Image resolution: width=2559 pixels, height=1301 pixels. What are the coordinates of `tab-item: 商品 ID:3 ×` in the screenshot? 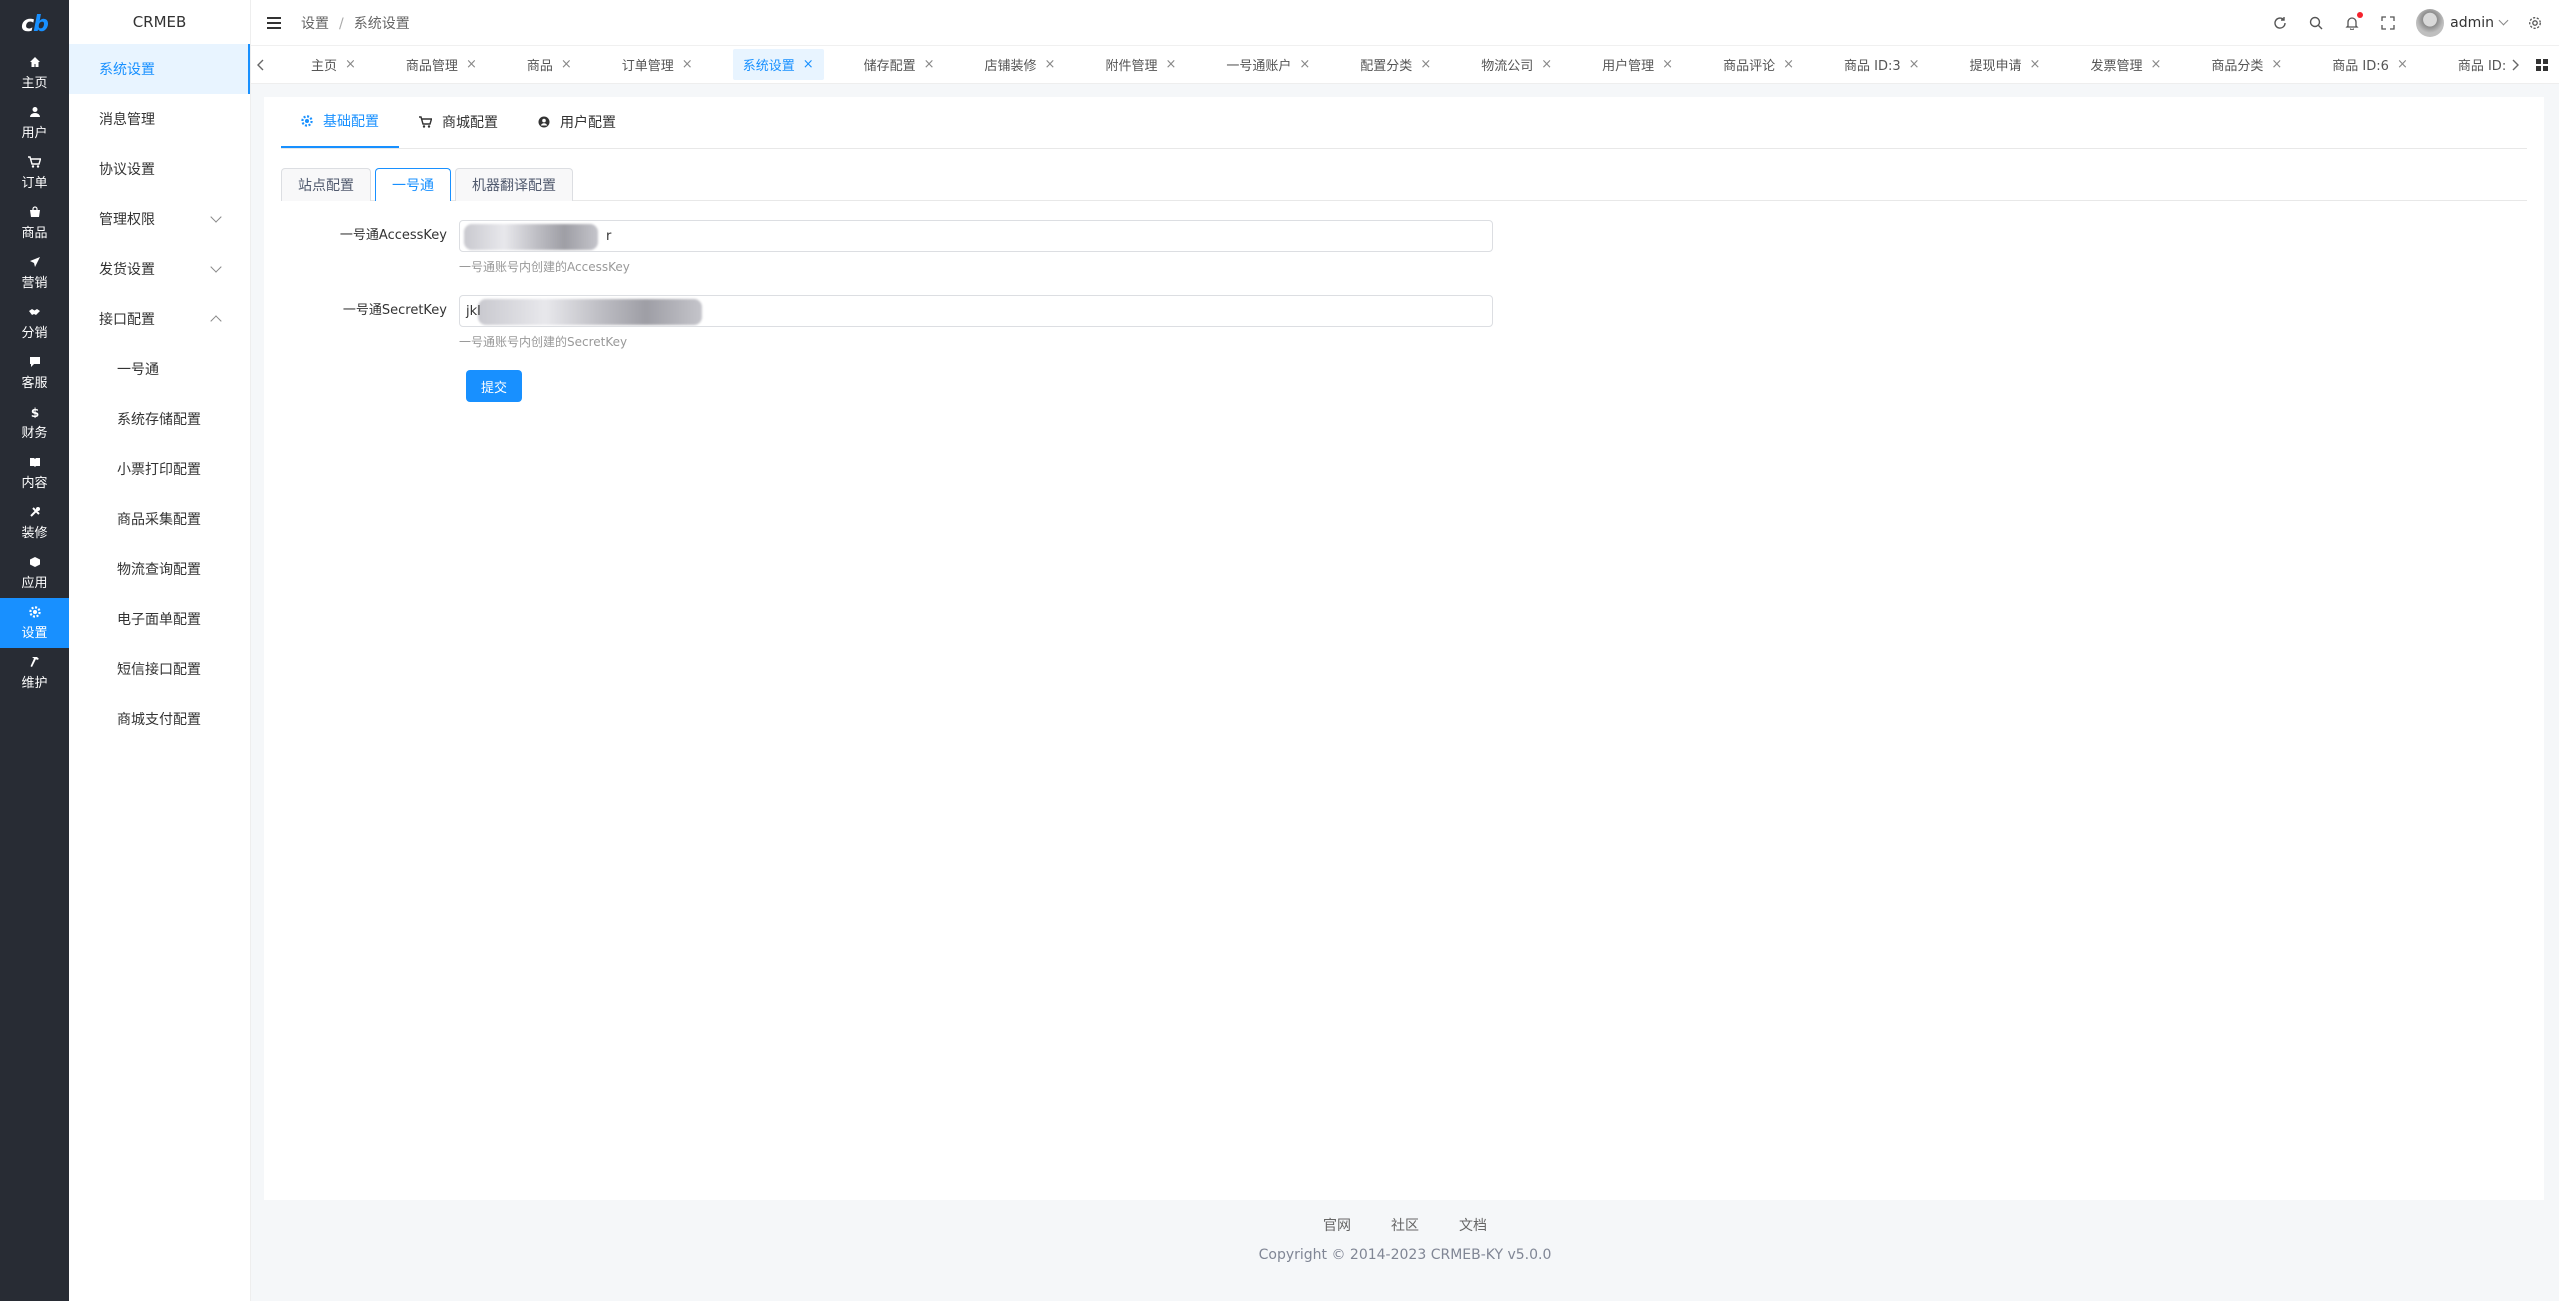 It's located at (1882, 64).